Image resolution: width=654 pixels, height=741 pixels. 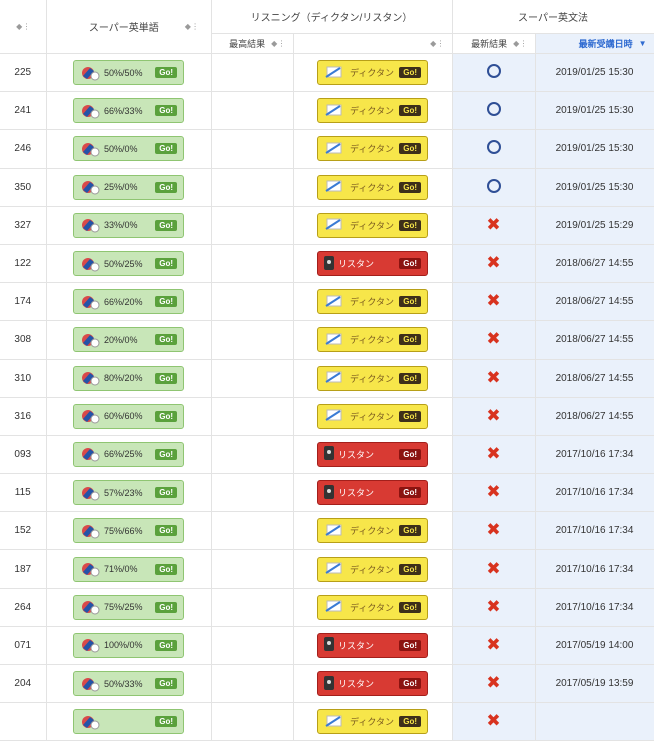 I want to click on super-eitan-go-button: 20%/0% Go!, so click(x=128, y=340).